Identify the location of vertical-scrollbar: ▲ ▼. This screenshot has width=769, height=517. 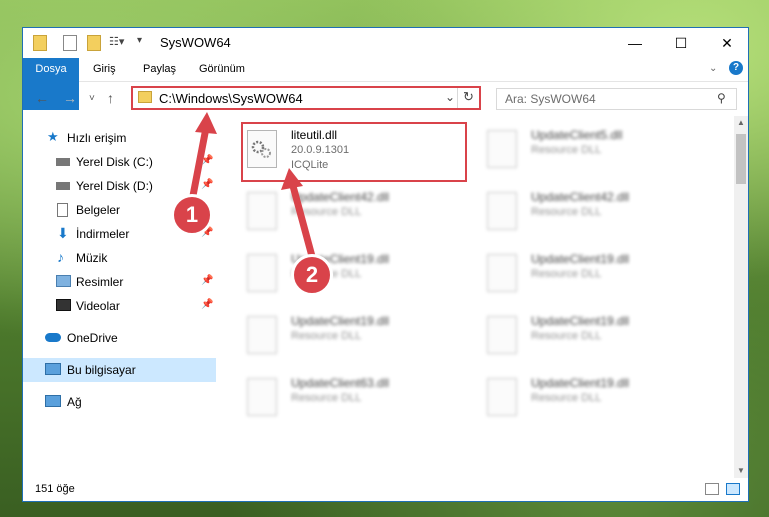
(741, 297).